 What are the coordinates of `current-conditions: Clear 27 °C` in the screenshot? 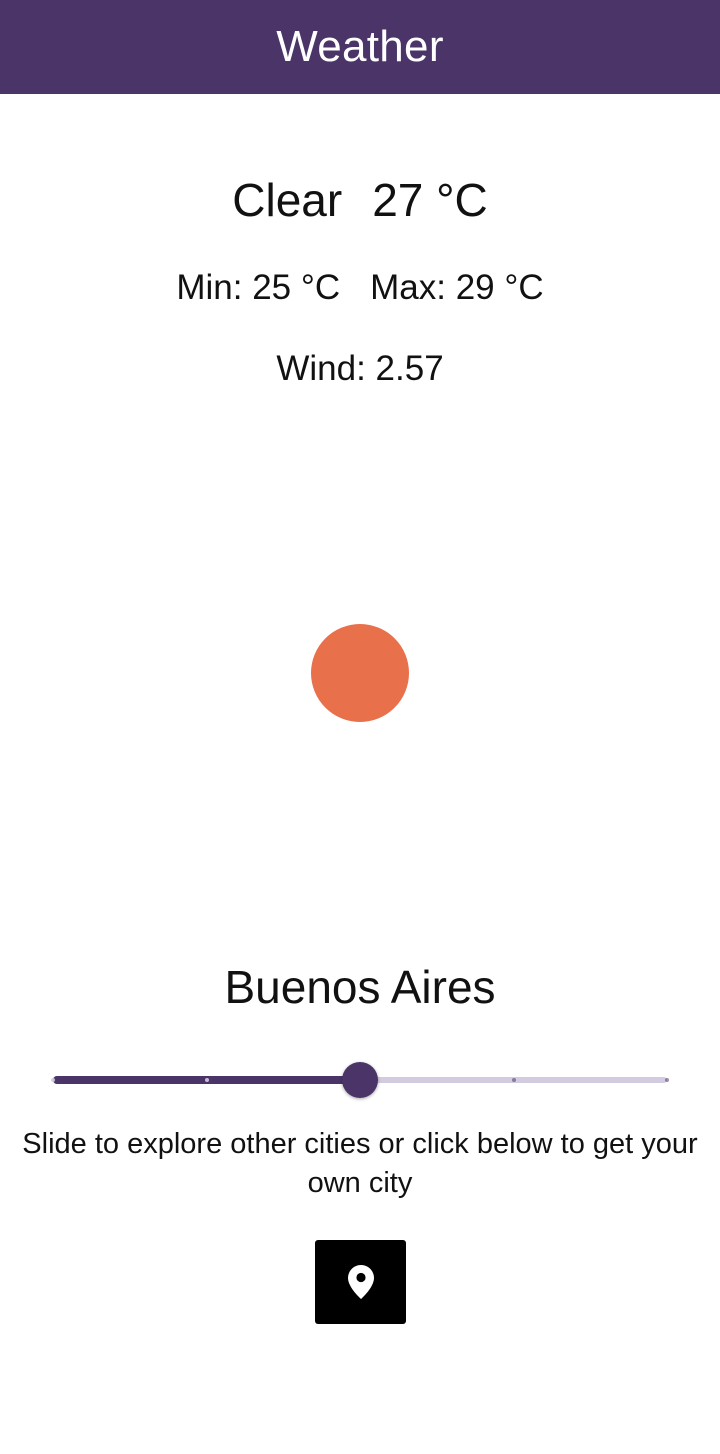 It's located at (360, 200).